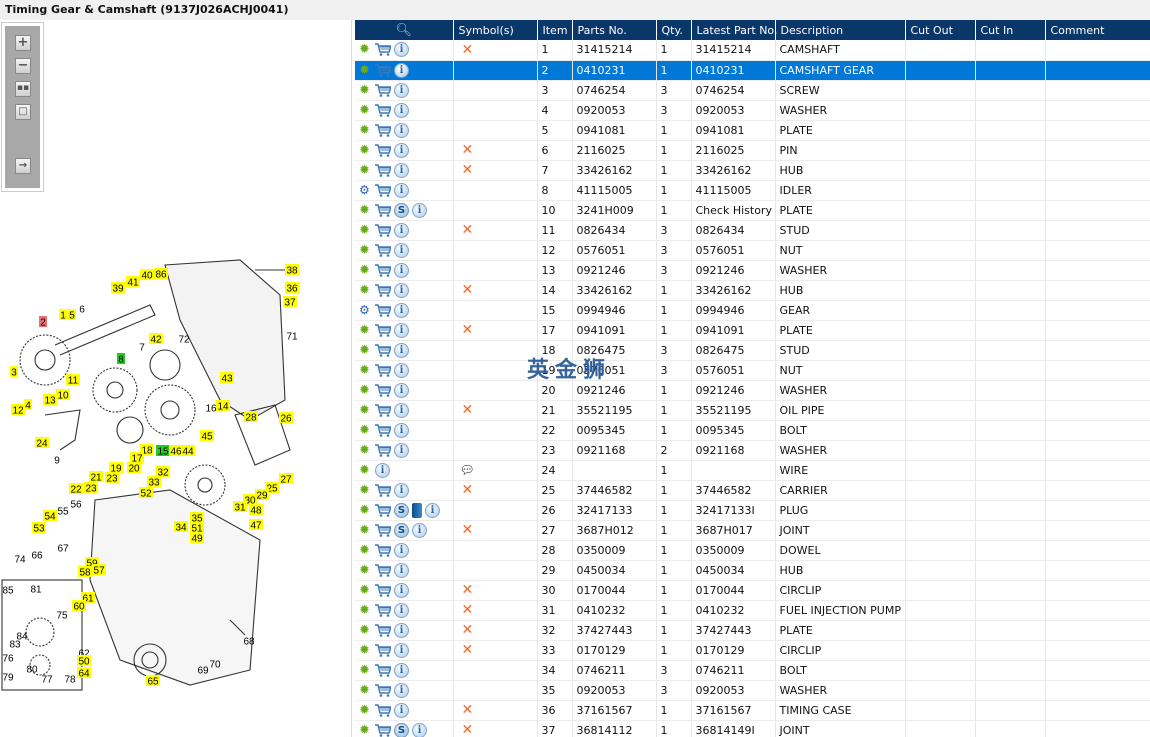 Image resolution: width=1150 pixels, height=737 pixels. What do you see at coordinates (495, 30) in the screenshot?
I see `column-symbols: Symbol(s)` at bounding box center [495, 30].